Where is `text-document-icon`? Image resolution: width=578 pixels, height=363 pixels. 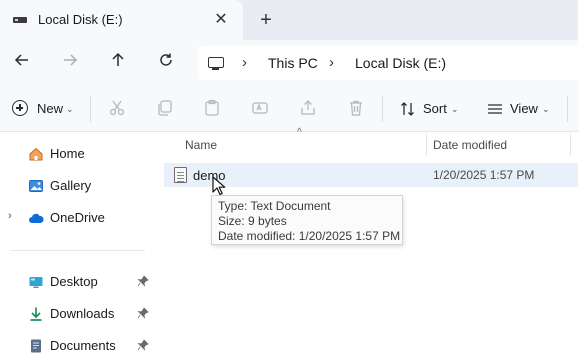
text-document-icon is located at coordinates (180, 175).